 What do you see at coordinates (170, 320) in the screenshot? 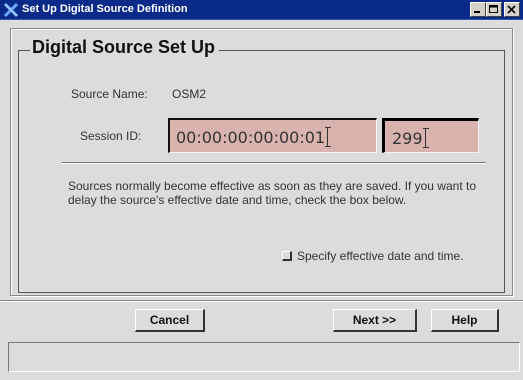
I see `cancel-button: Cancel` at bounding box center [170, 320].